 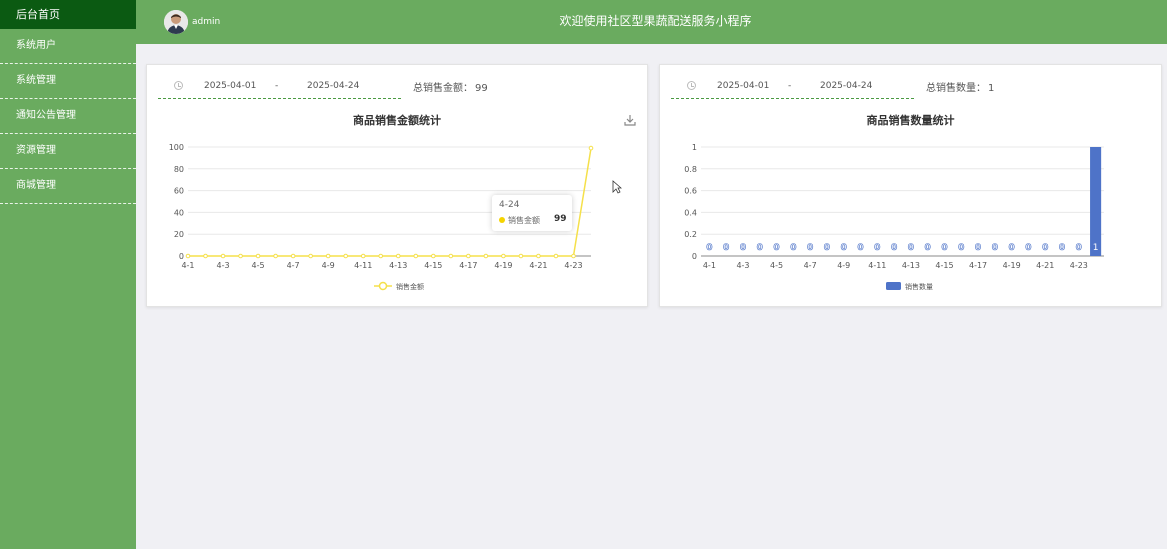 What do you see at coordinates (919, 286) in the screenshot?
I see `legend-label: 销售数量` at bounding box center [919, 286].